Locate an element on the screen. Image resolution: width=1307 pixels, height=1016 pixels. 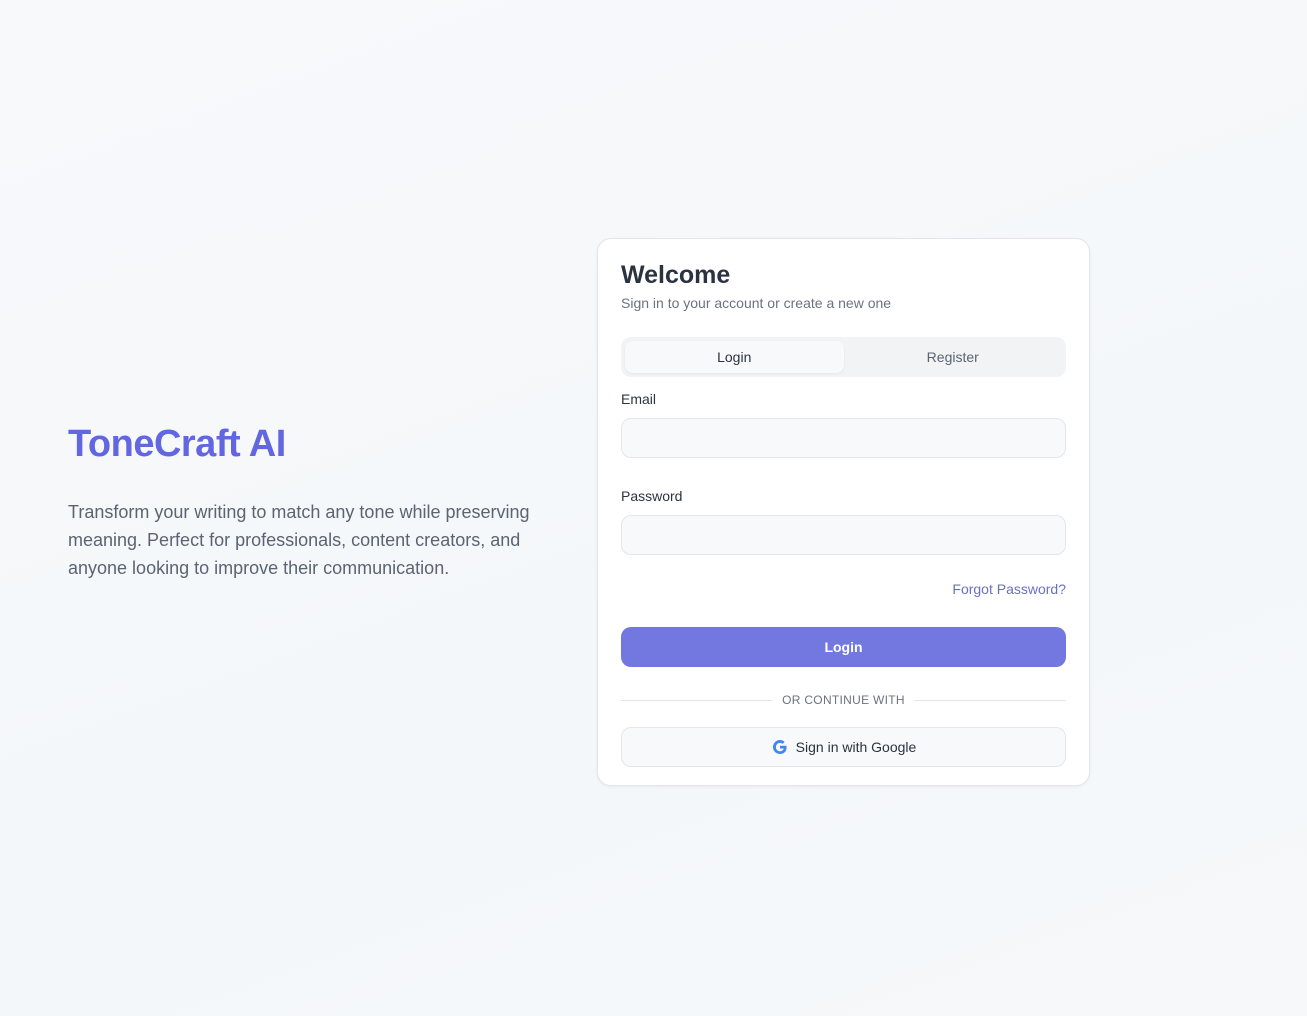
forgot-password-link: Forgot Password? is located at coordinates (1009, 589).